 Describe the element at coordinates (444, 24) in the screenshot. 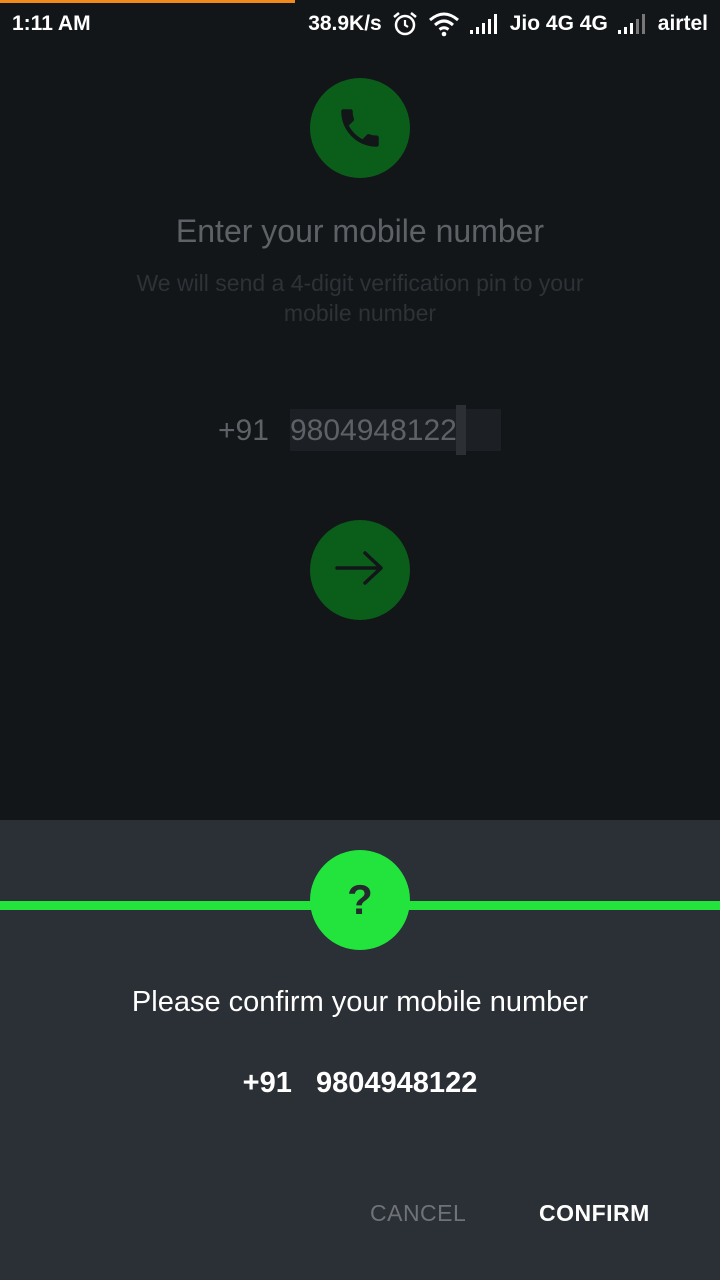

I see `wifi-icon` at that location.